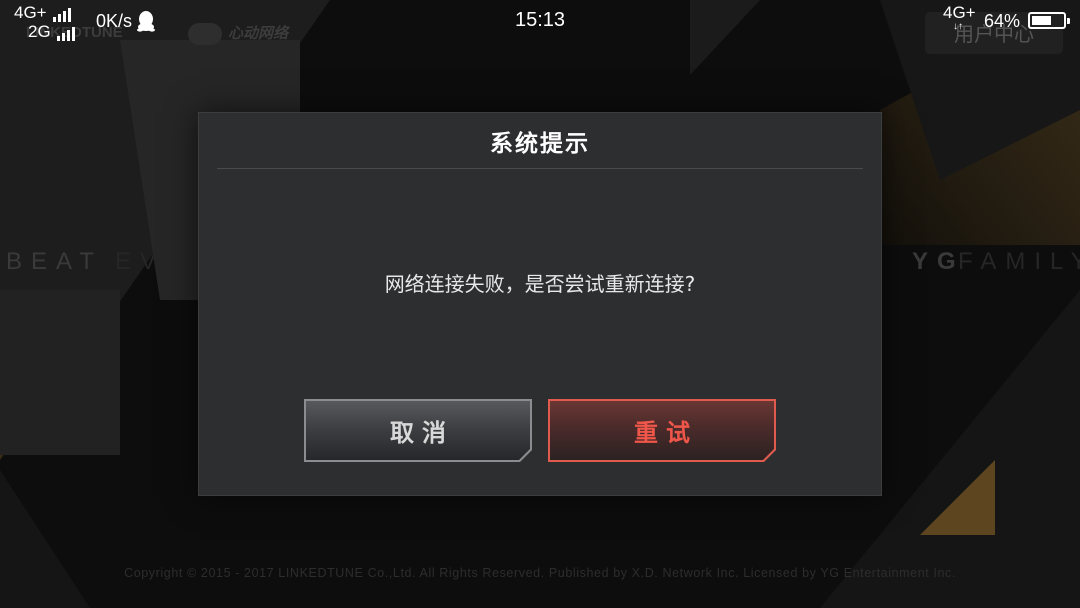  Describe the element at coordinates (540, 144) in the screenshot. I see `dialog-title: 系统提示` at that location.